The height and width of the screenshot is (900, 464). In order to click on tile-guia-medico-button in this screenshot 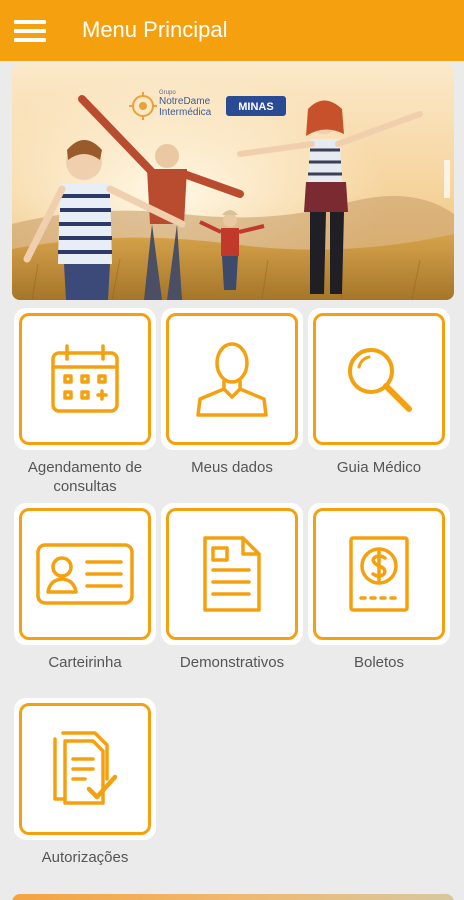, I will do `click(379, 379)`.